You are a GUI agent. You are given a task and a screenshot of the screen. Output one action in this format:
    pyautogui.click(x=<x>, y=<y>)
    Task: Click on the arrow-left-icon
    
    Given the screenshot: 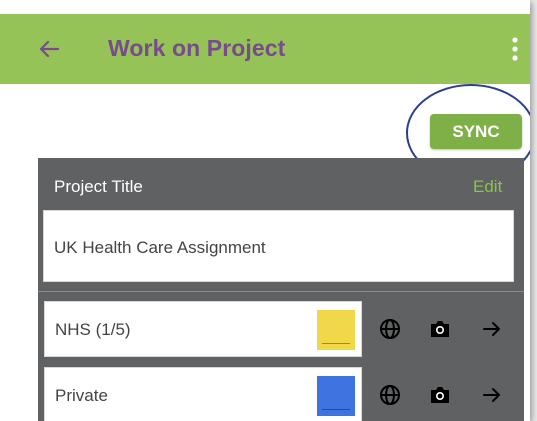 What is the action you would take?
    pyautogui.click(x=49, y=49)
    